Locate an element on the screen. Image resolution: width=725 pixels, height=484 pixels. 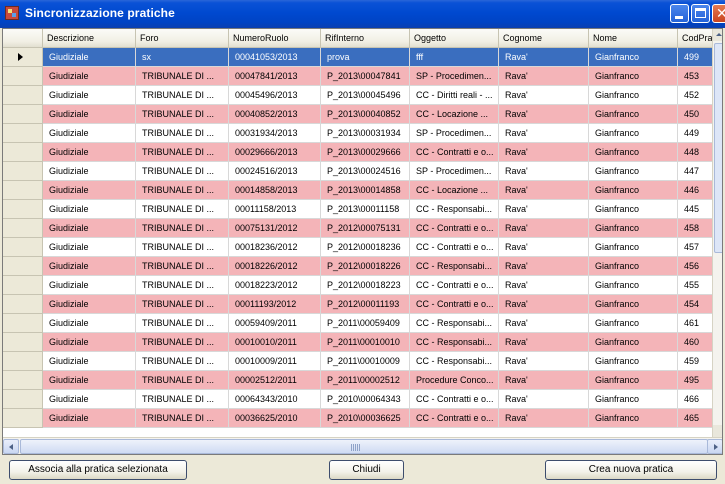
associate-button: Associa alla pratica selezionata is located at coordinates (98, 470).